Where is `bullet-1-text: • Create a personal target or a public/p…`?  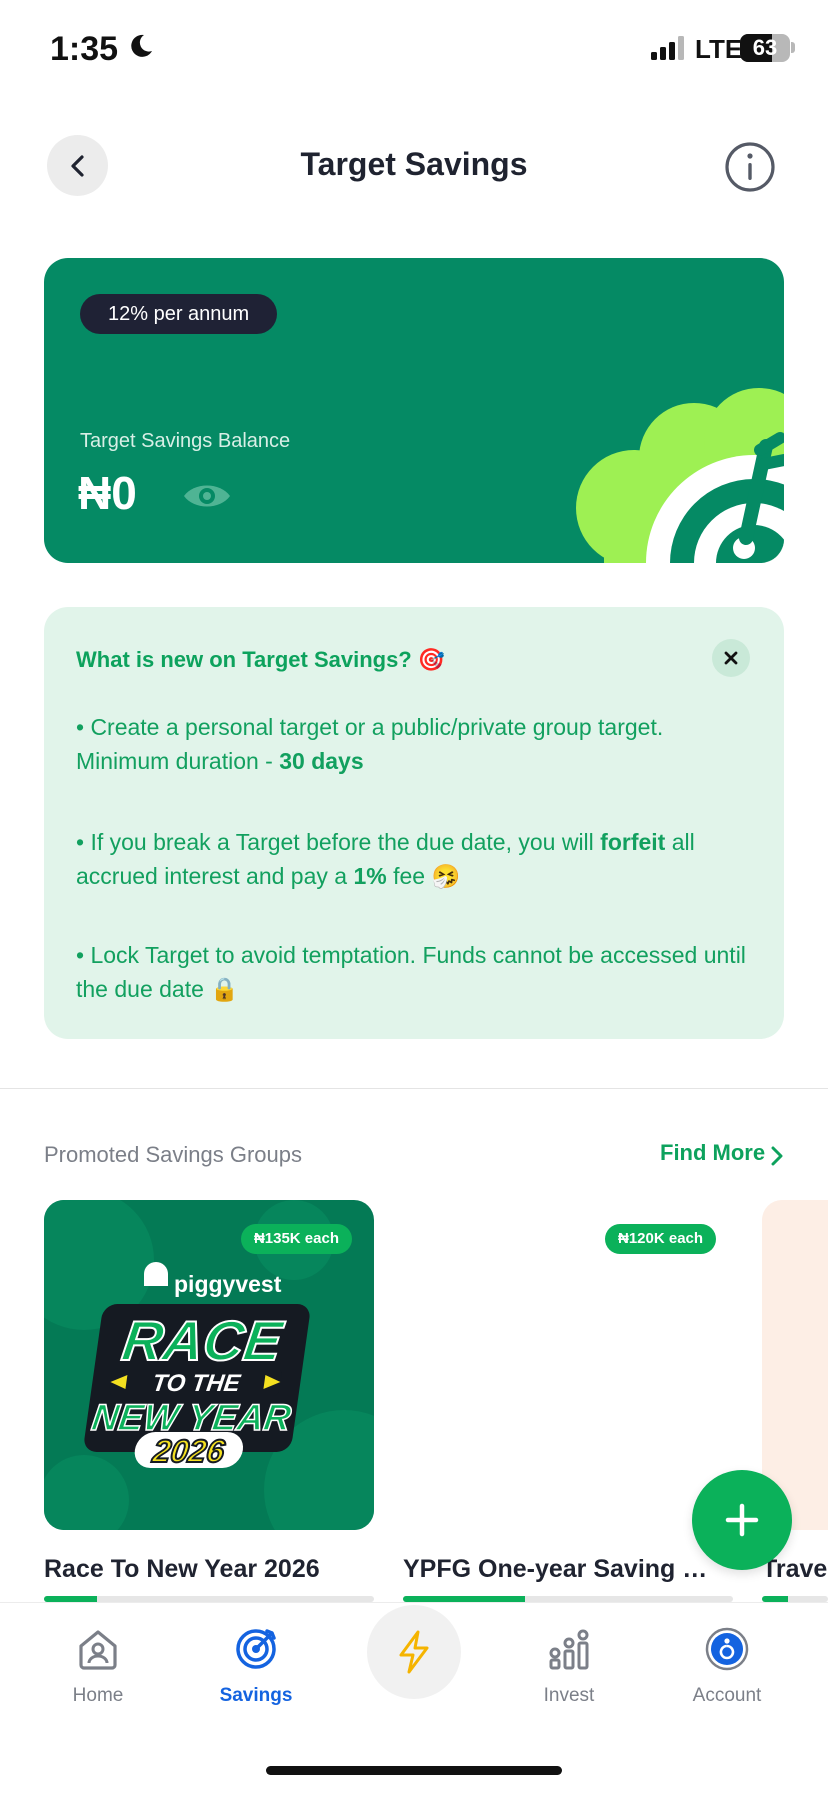
bullet-1-text: • Create a personal target or a public/p… is located at coordinates (370, 744).